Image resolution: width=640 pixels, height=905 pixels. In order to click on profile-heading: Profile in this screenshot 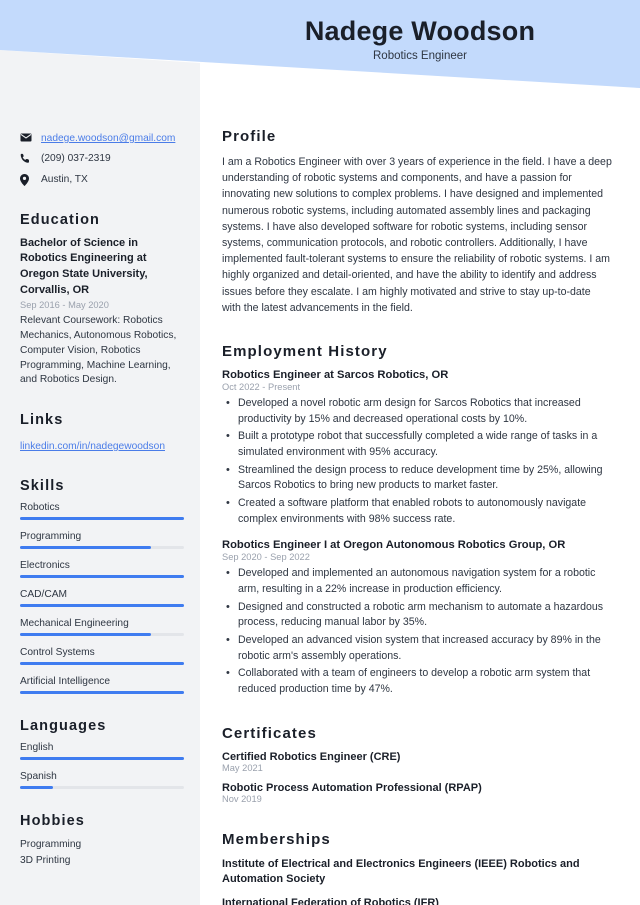, I will do `click(249, 136)`.